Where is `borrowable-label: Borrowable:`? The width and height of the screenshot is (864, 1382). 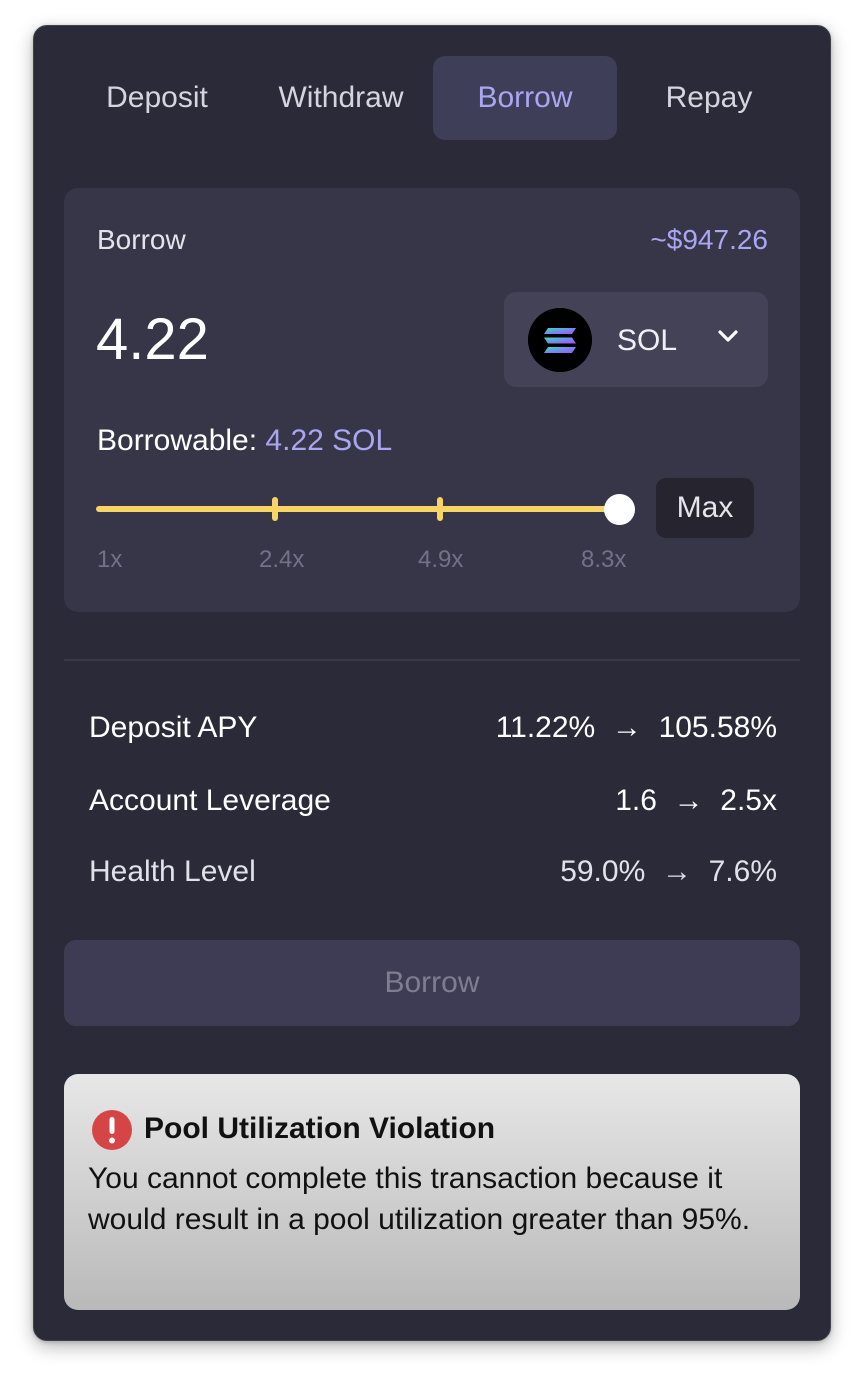 borrowable-label: Borrowable: is located at coordinates (177, 440).